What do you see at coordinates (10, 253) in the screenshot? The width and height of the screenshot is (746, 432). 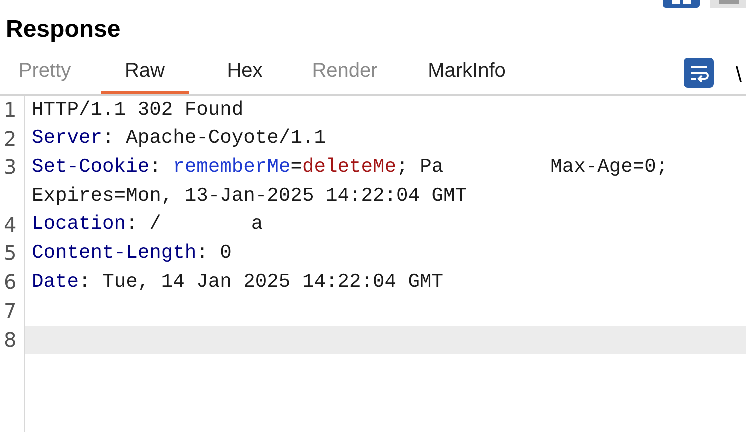 I see `line-number: 5` at bounding box center [10, 253].